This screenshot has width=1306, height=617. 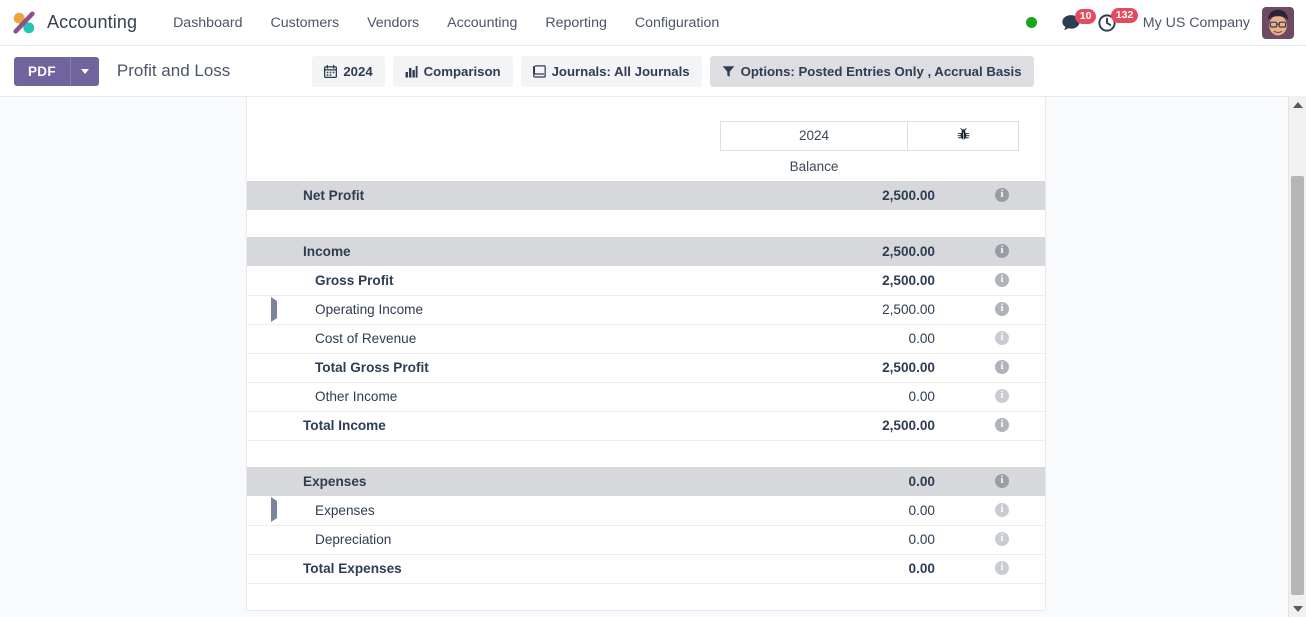 I want to click on table-row: Gross Profit 2,500.00 i, so click(x=646, y=281).